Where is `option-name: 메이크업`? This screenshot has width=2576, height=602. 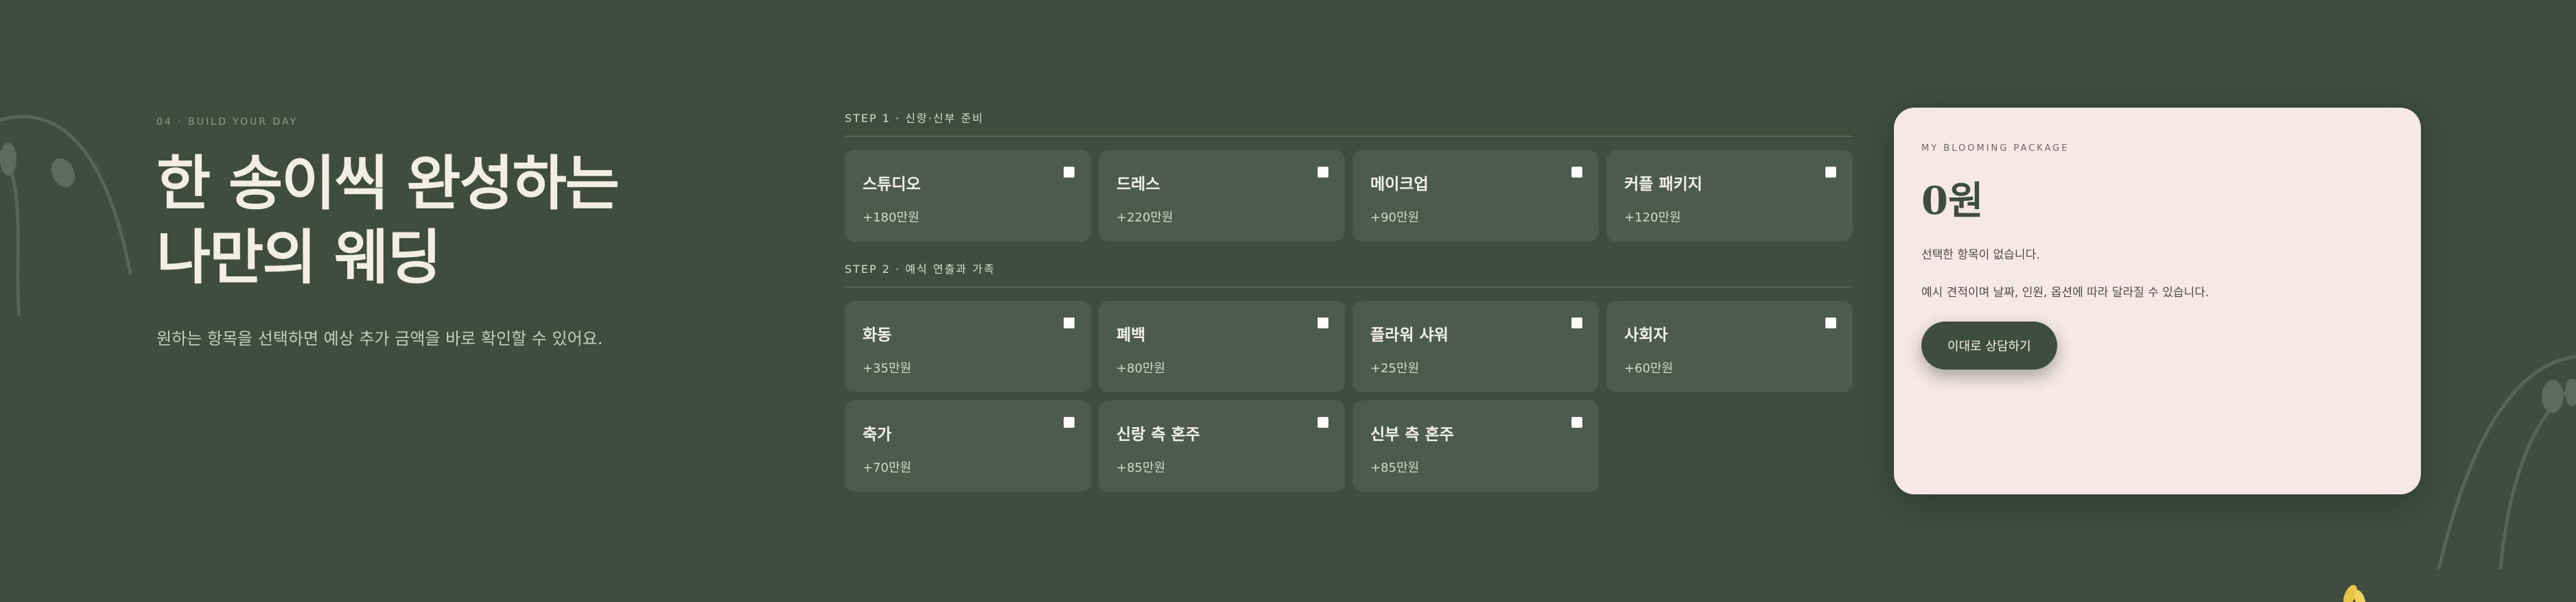 option-name: 메이크업 is located at coordinates (1399, 184).